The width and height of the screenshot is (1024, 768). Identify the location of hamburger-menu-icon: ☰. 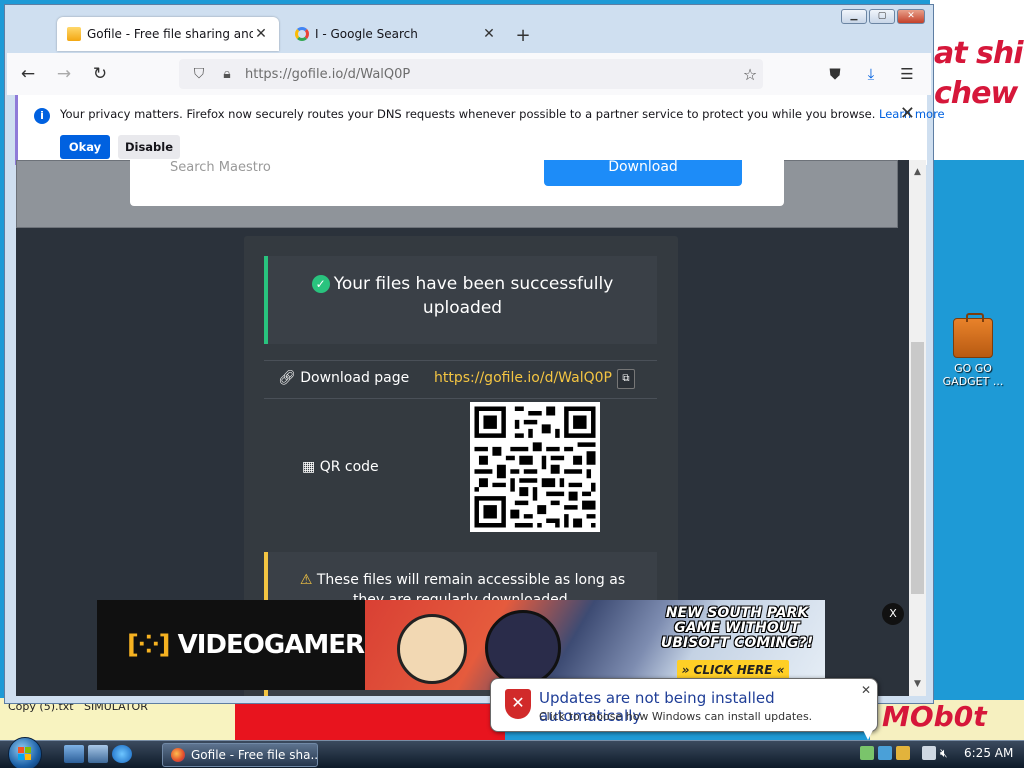
(907, 74).